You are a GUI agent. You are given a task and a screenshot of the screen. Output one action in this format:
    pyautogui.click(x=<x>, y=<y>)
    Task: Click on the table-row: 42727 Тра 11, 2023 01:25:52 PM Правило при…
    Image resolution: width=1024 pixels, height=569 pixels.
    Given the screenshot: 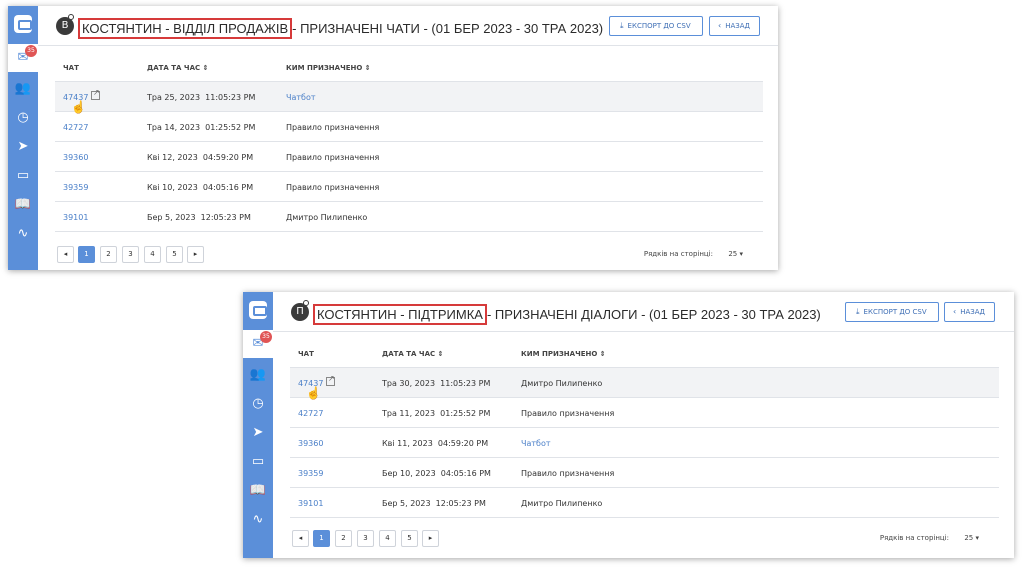 What is the action you would take?
    pyautogui.click(x=644, y=413)
    